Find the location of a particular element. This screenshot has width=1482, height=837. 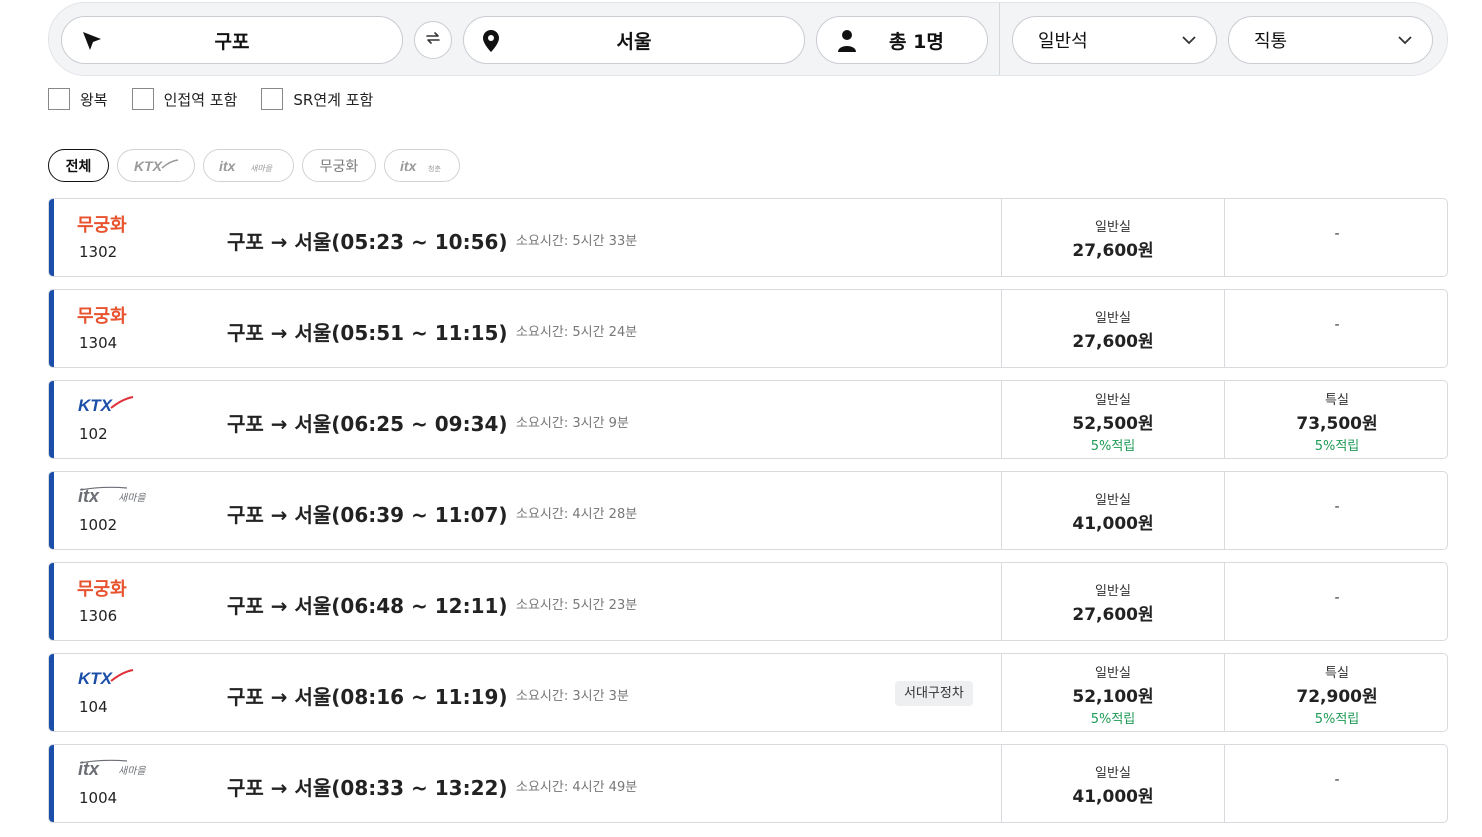

itx-cheongchun-logo: itx 청춘 is located at coordinates (420, 166).